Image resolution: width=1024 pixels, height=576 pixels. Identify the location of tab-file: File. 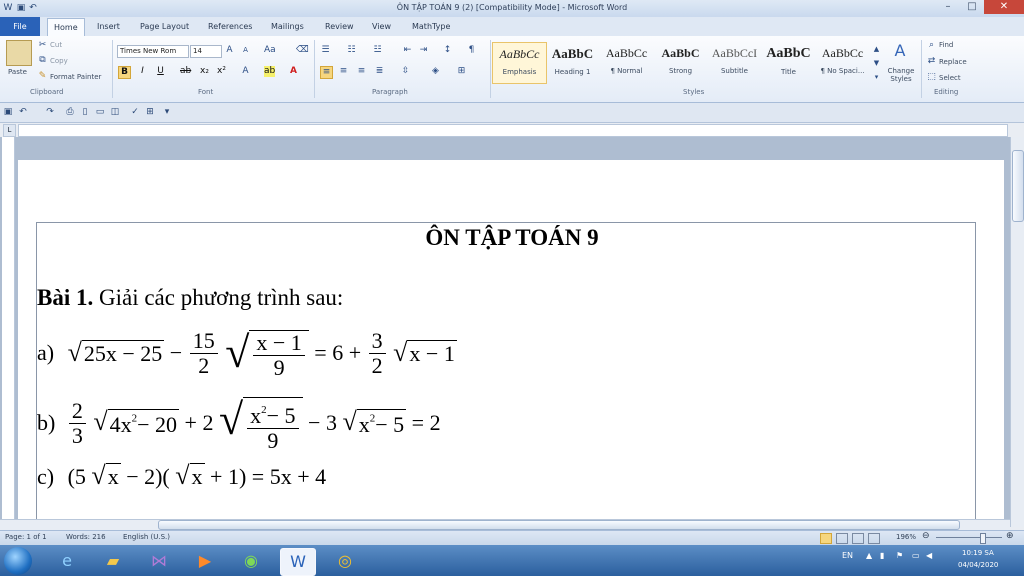
(20, 26).